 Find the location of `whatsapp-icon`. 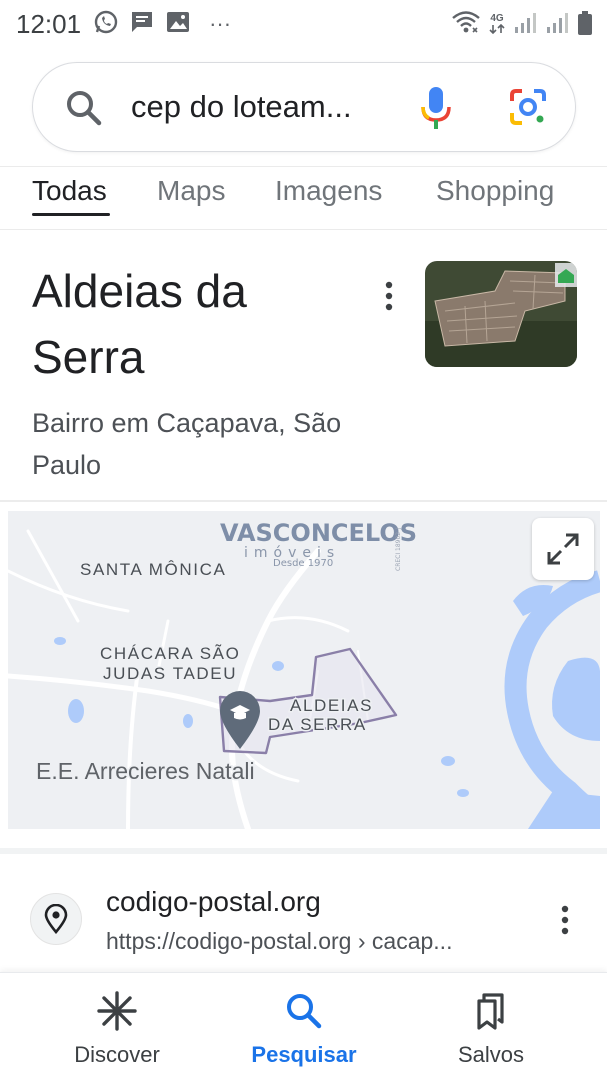

whatsapp-icon is located at coordinates (106, 24).